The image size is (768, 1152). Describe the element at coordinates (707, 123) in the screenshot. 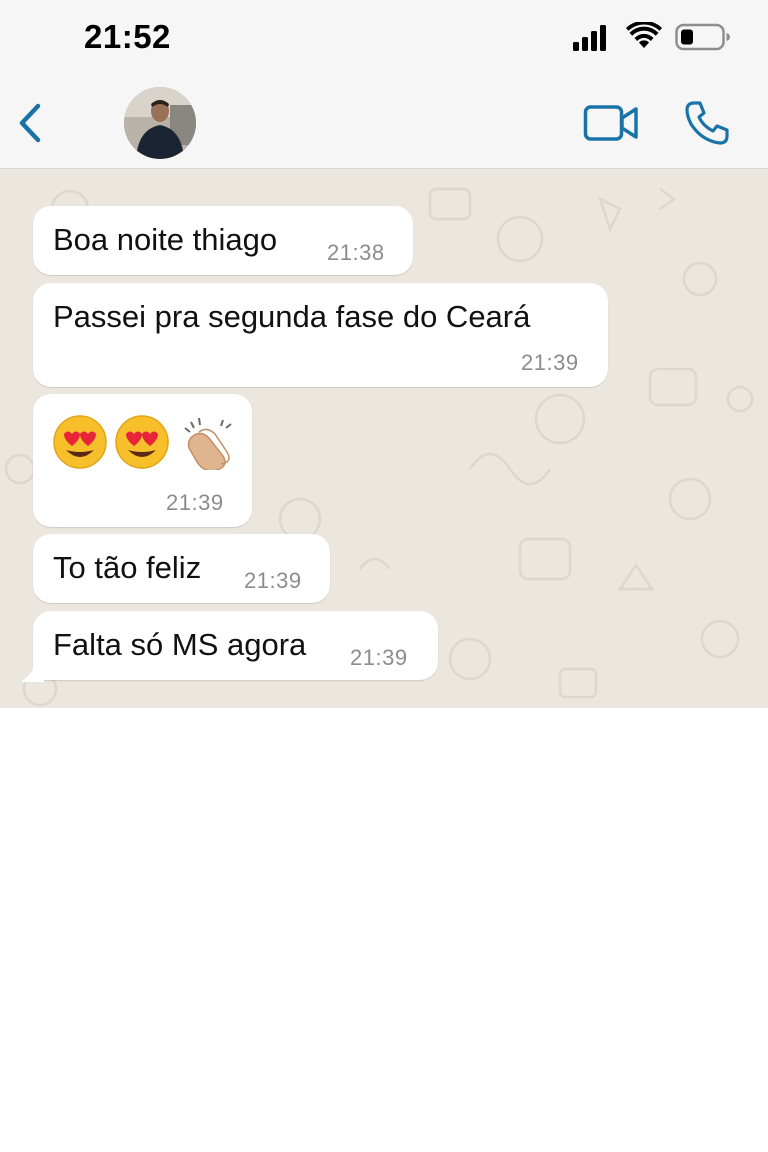

I see `phone-icon` at that location.